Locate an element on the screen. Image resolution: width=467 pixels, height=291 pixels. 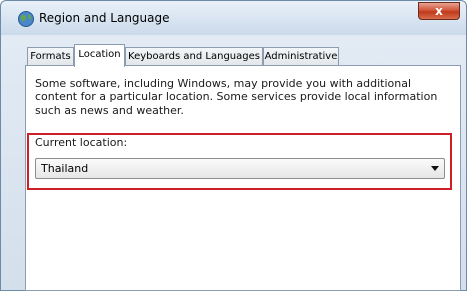
tab-location: Location is located at coordinates (99, 55).